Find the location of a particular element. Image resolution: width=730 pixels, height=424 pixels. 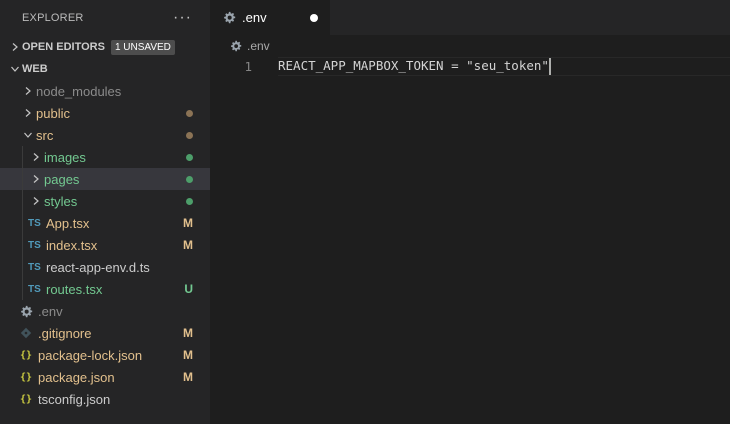

tree-item-label: routes.tsx is located at coordinates (74, 289).